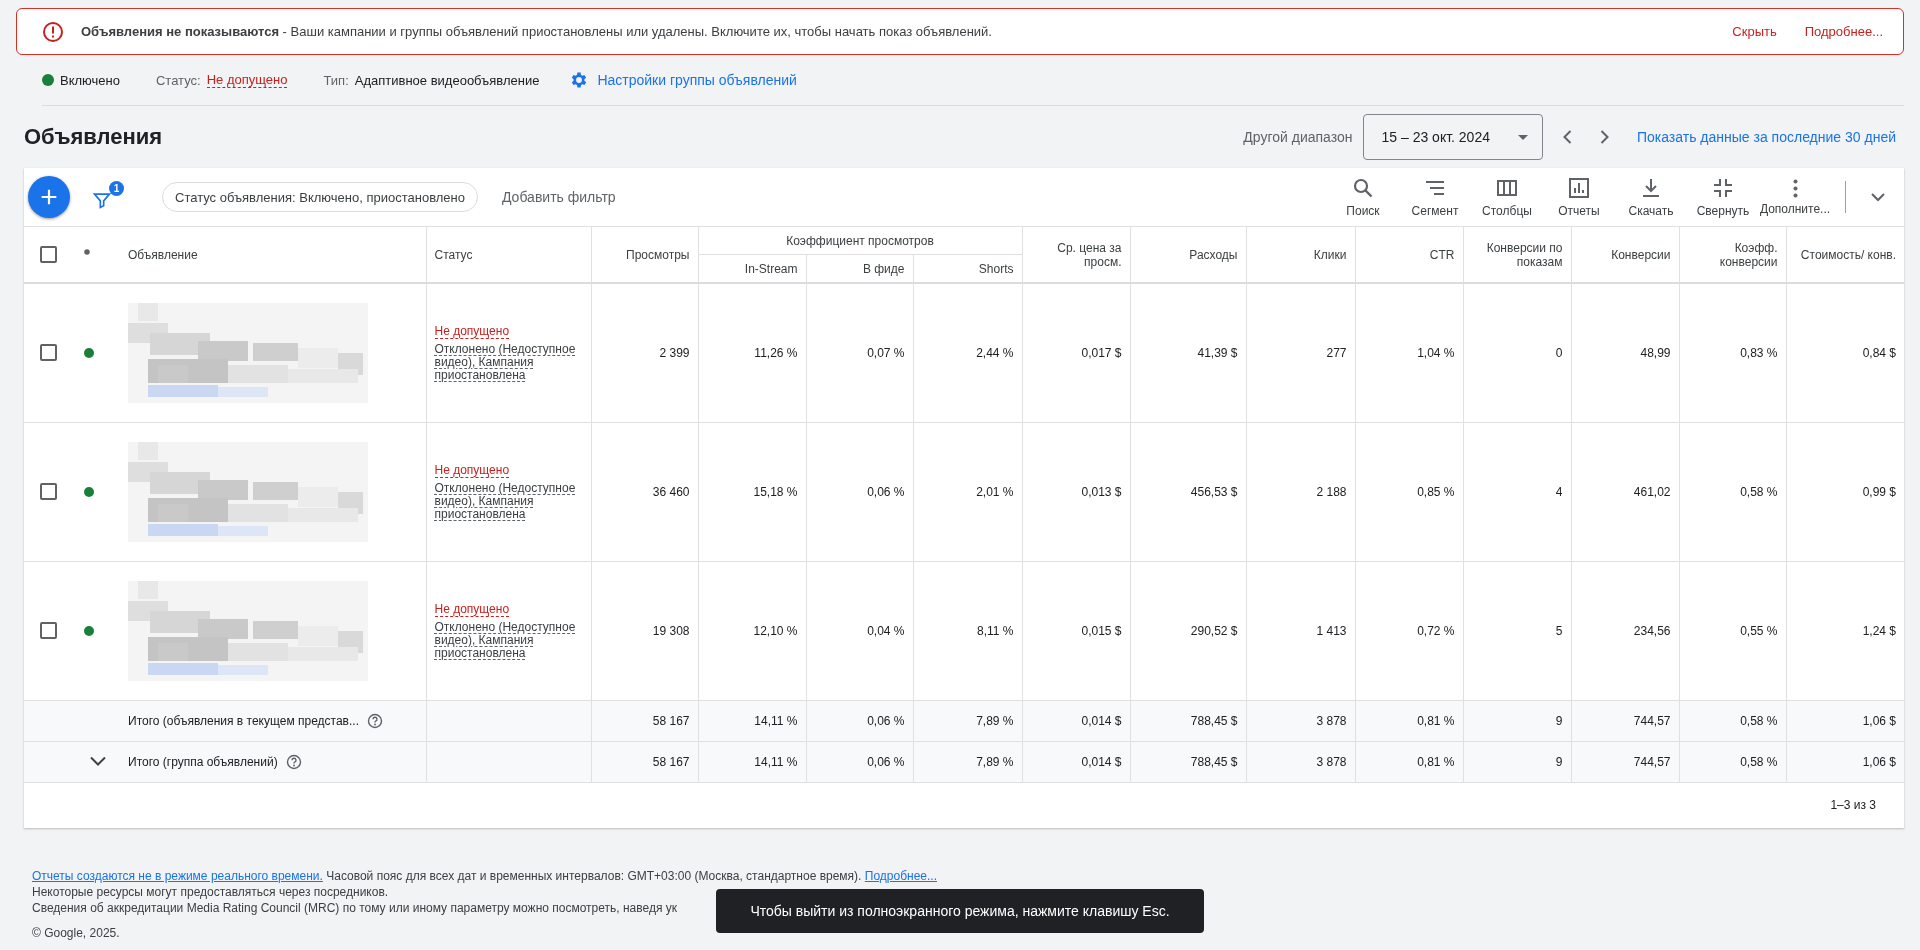 The width and height of the screenshot is (1920, 950). What do you see at coordinates (967, 630) in the screenshot?
I see `table-cell: 8,11 %` at bounding box center [967, 630].